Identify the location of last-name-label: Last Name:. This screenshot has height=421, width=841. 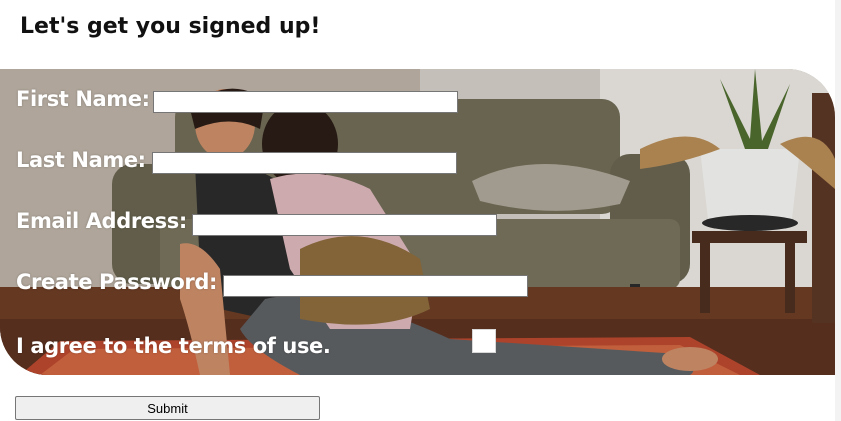
(81, 160).